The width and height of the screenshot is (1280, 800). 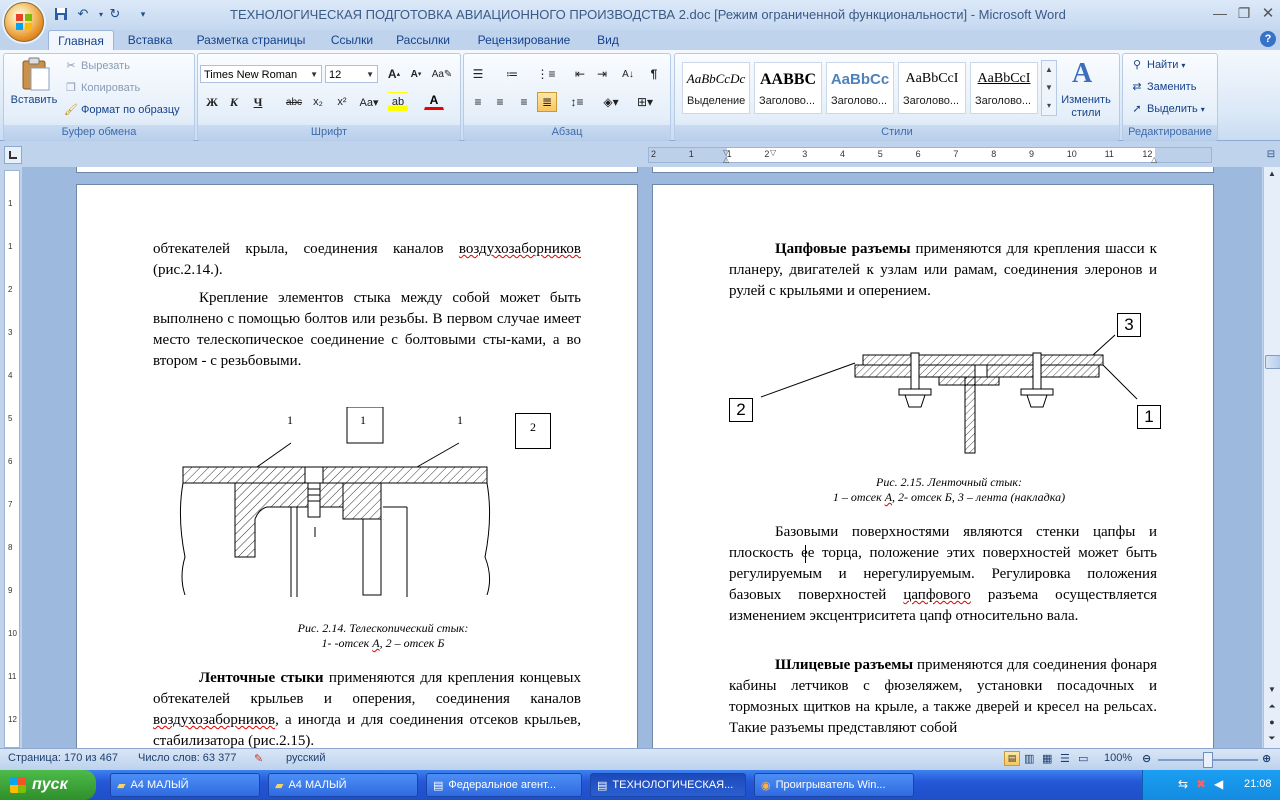 What do you see at coordinates (726, 159) in the screenshot?
I see `left-indent-marker: △` at bounding box center [726, 159].